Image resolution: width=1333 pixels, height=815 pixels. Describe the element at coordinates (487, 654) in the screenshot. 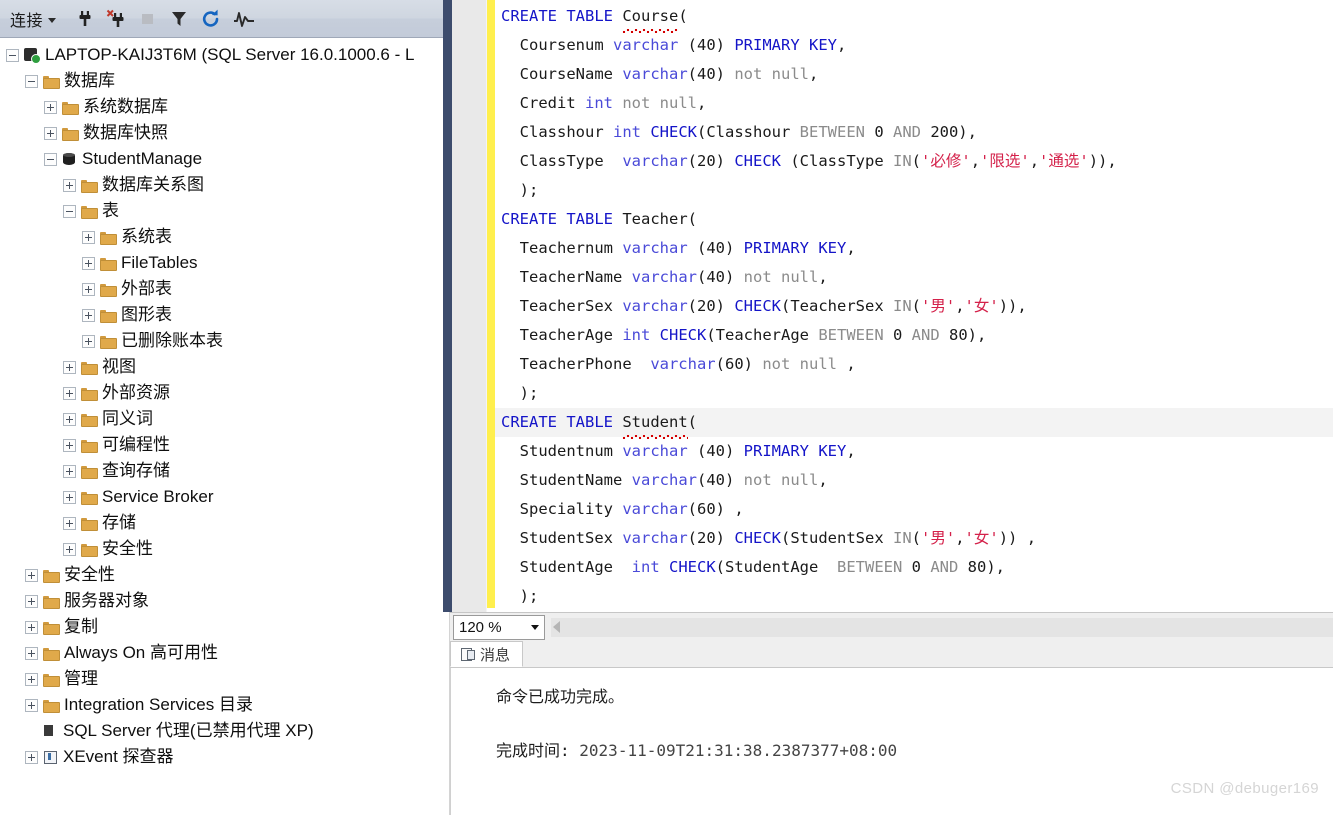

I see `tab-messages: 消息` at that location.